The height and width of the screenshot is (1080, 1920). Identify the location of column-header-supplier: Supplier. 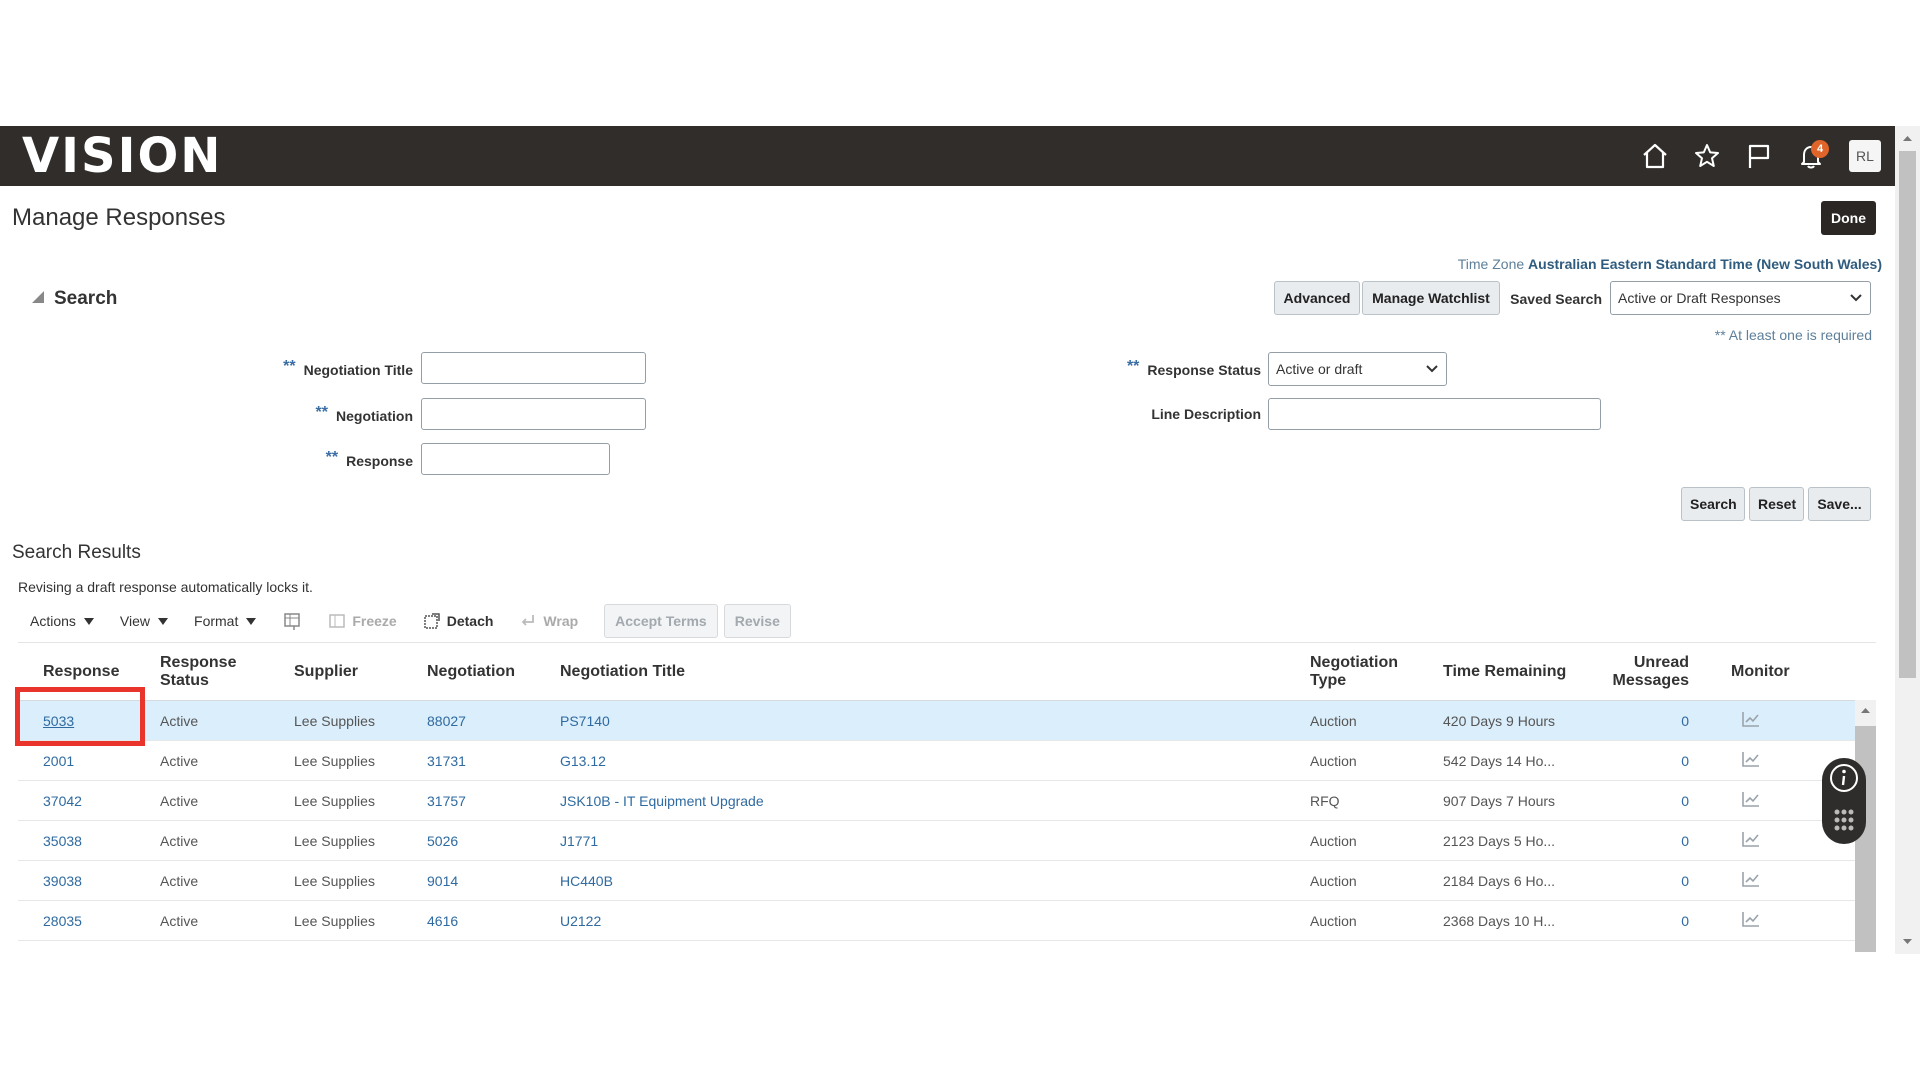
(352, 672).